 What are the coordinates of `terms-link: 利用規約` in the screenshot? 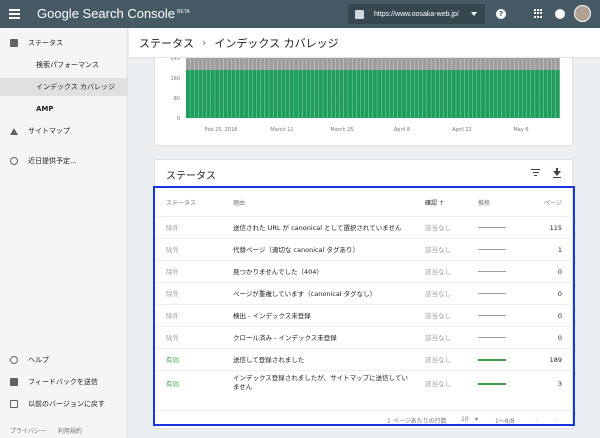 It's located at (70, 431).